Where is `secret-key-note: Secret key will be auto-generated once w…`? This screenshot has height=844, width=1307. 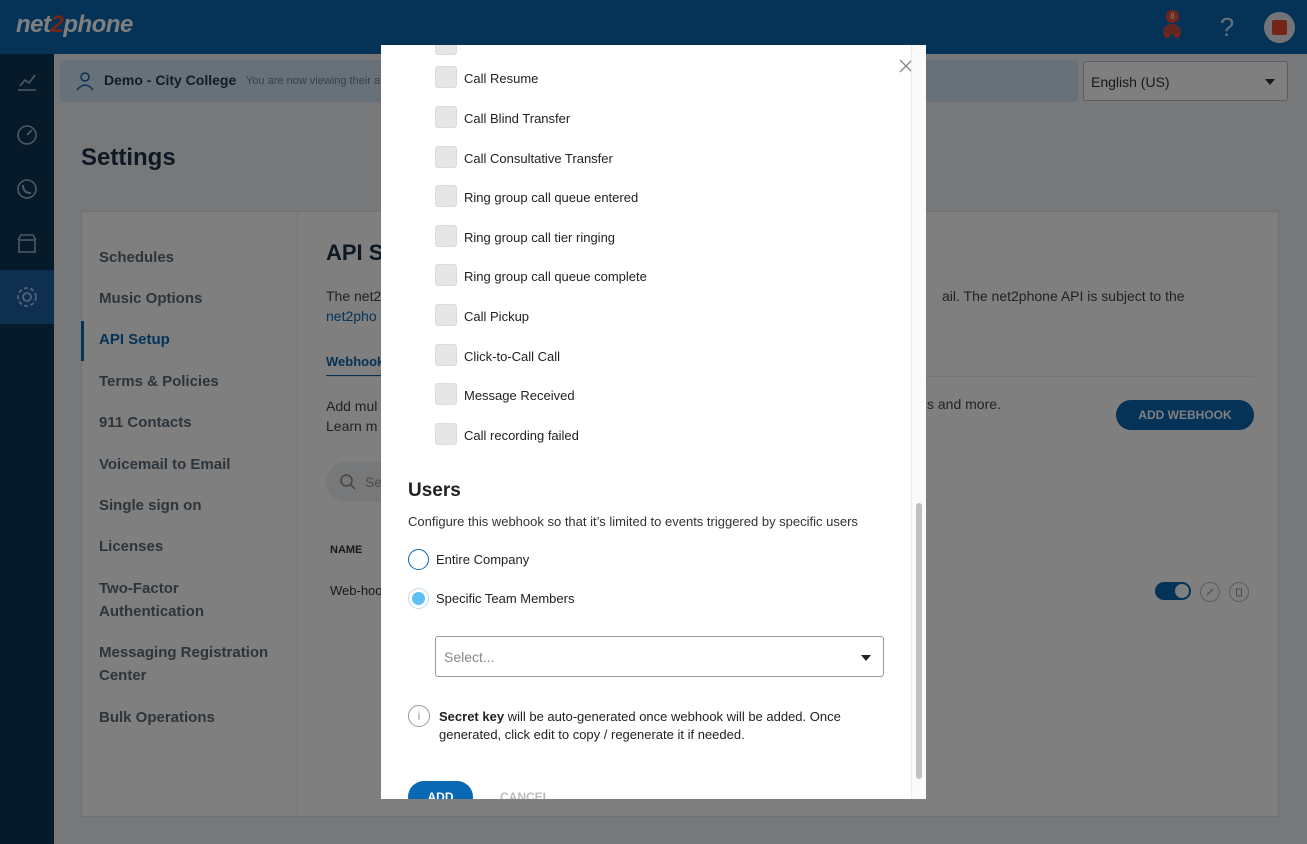 secret-key-note: Secret key will be auto-generated once w… is located at coordinates (640, 725).